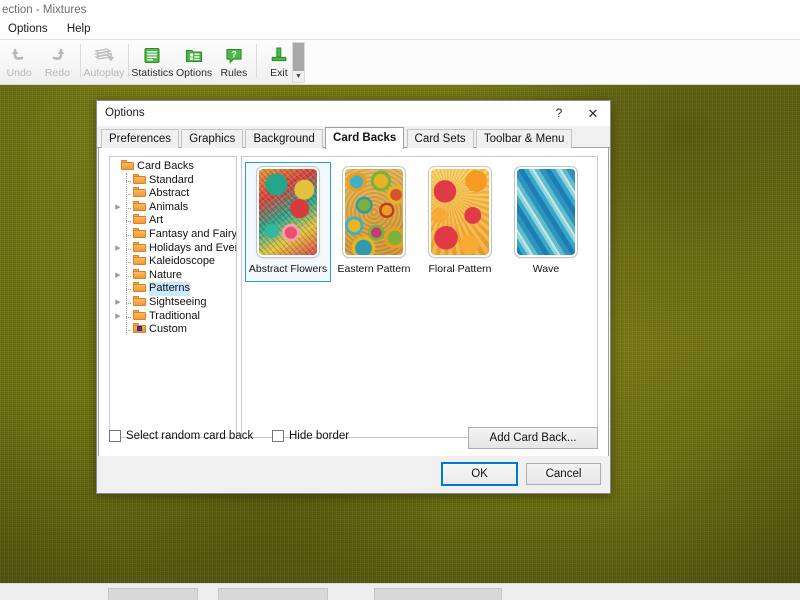 The height and width of the screenshot is (600, 800). What do you see at coordinates (353, 474) in the screenshot?
I see `dialog-footer: OK Cancel` at bounding box center [353, 474].